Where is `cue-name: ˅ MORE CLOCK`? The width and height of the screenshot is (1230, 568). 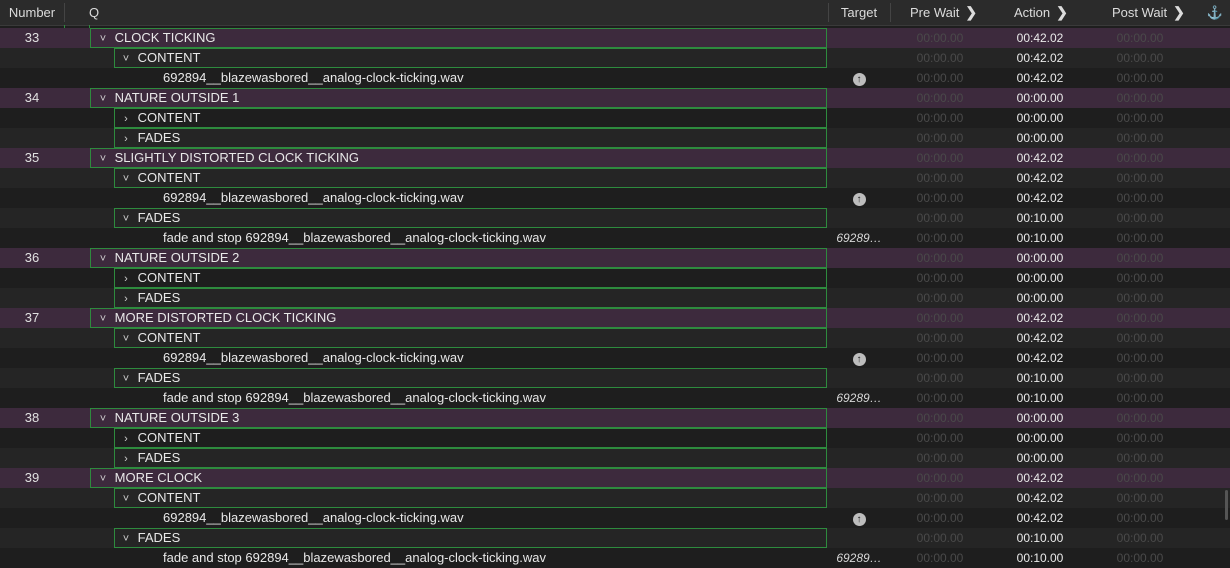
cue-name: ˅ MORE CLOCK is located at coordinates (148, 478).